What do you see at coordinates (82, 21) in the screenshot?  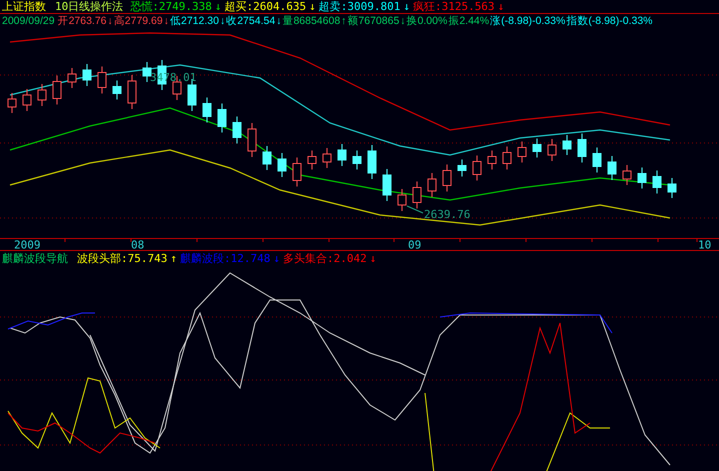 I see `quote-value: 开2763.76` at bounding box center [82, 21].